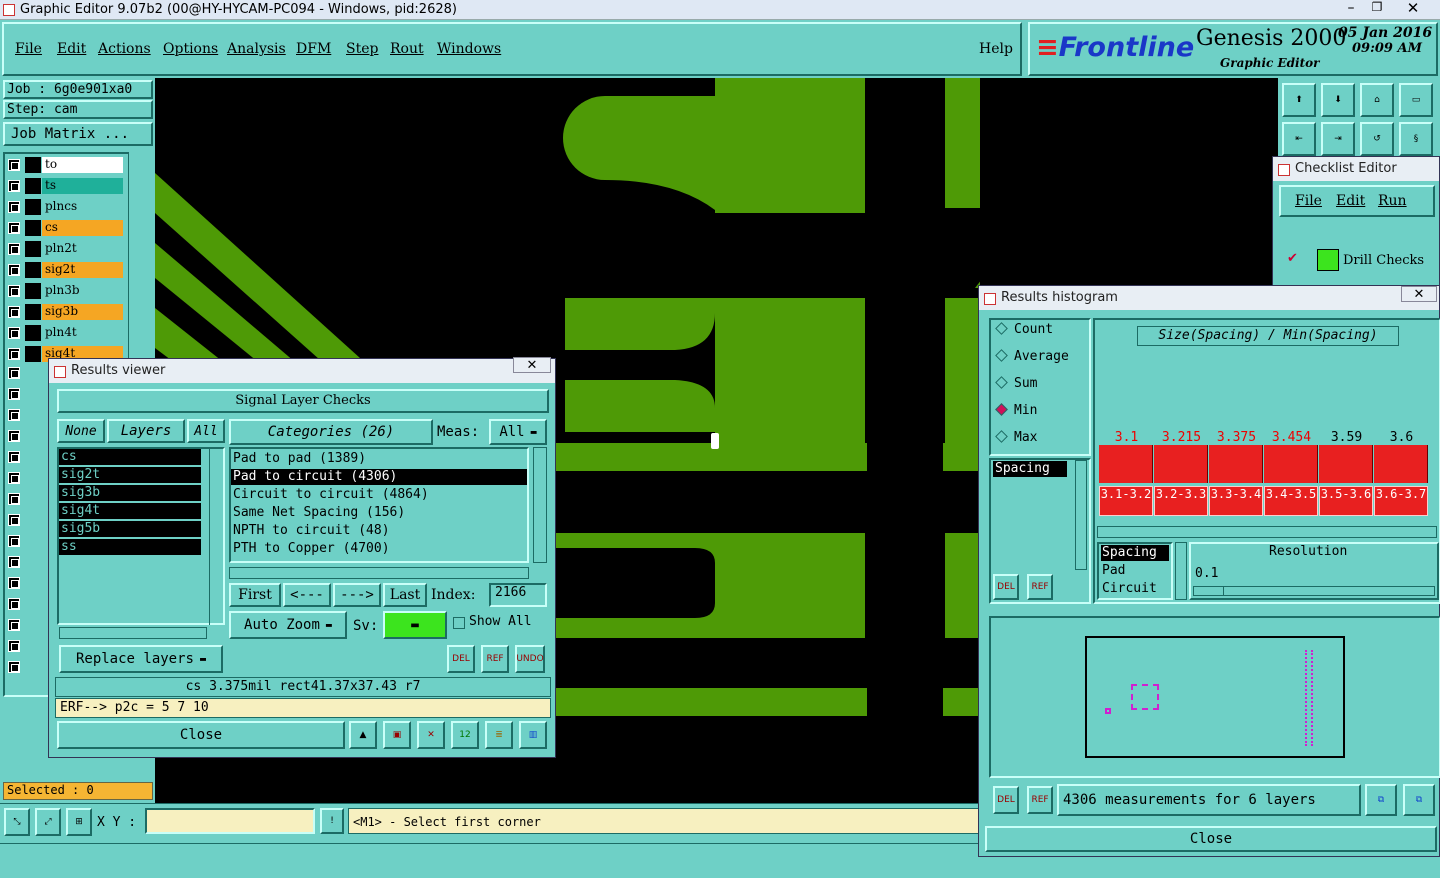  Describe the element at coordinates (82, 207) in the screenshot. I see `layer-name: plncs` at that location.